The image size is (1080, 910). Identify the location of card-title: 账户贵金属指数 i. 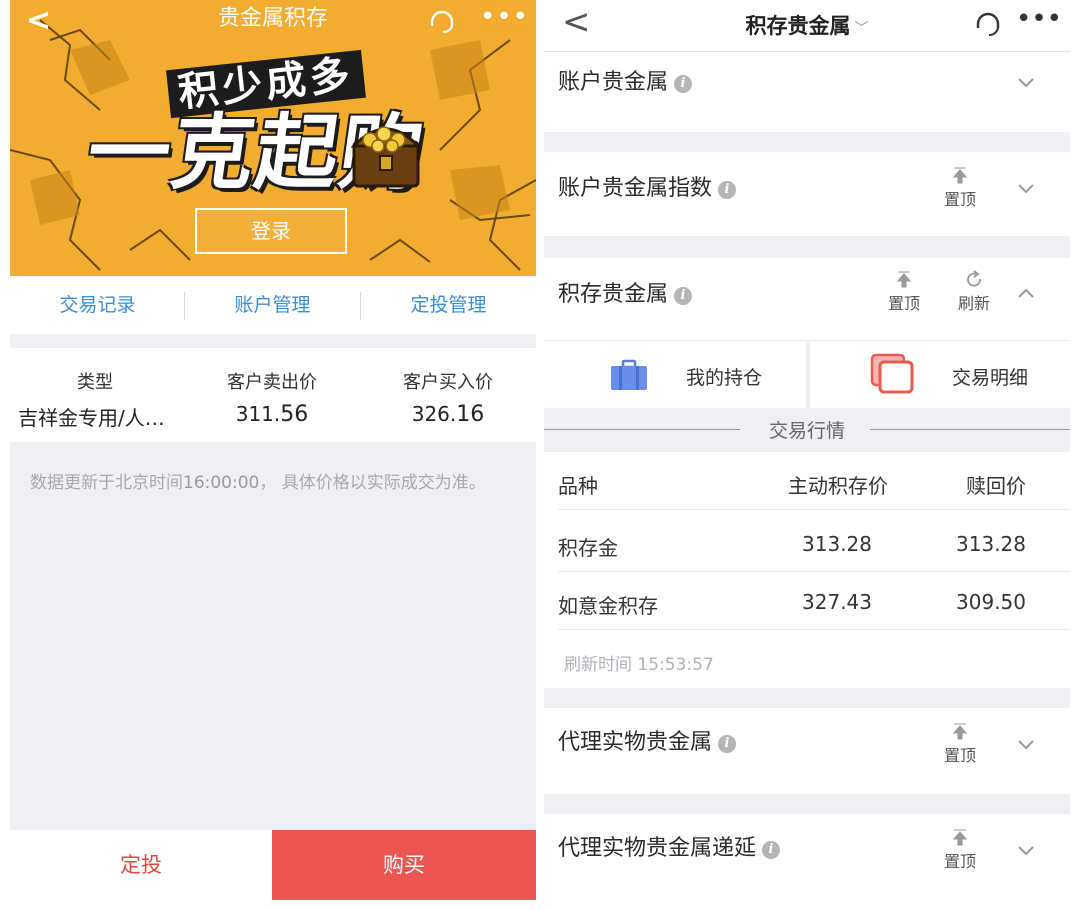
(647, 186).